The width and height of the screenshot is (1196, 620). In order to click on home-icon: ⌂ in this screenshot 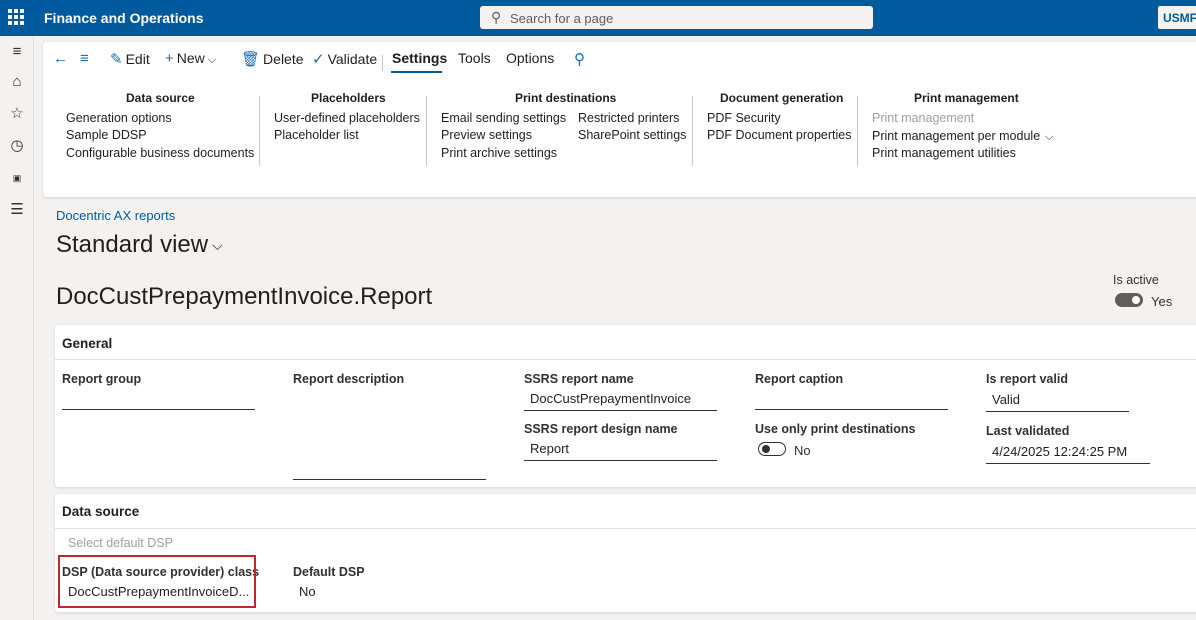, I will do `click(17, 82)`.